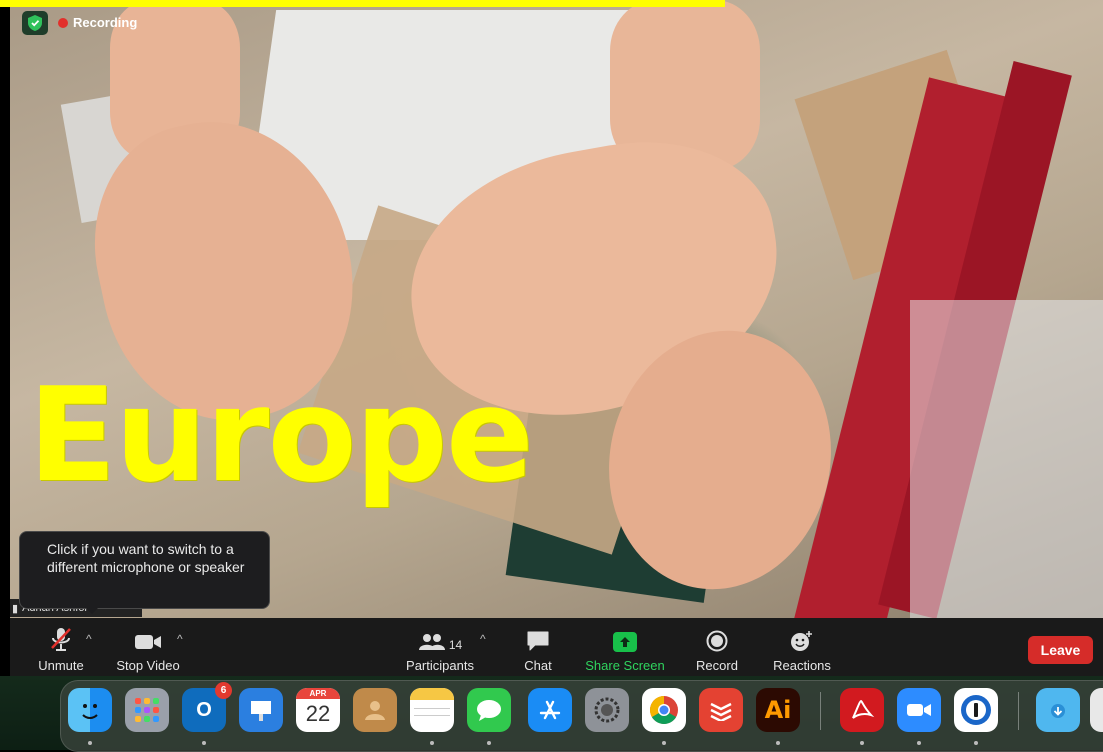 Image resolution: width=1103 pixels, height=752 pixels. I want to click on participants-icon: 14, so click(440, 637).